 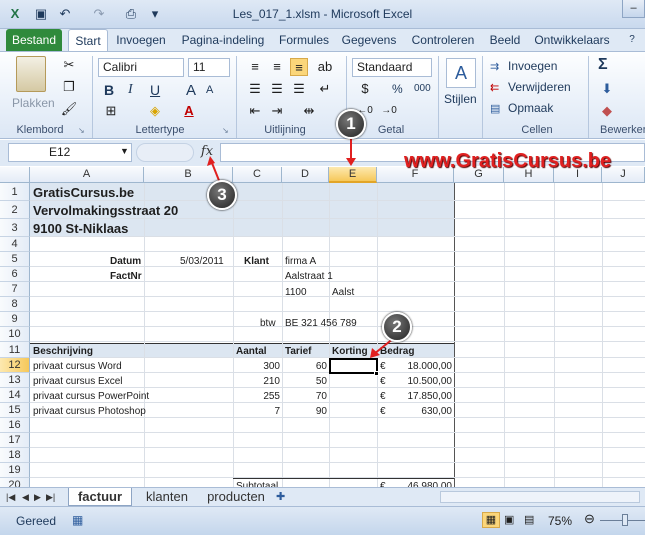 What do you see at coordinates (301, 248) in the screenshot?
I see `callout-arrows` at bounding box center [301, 248].